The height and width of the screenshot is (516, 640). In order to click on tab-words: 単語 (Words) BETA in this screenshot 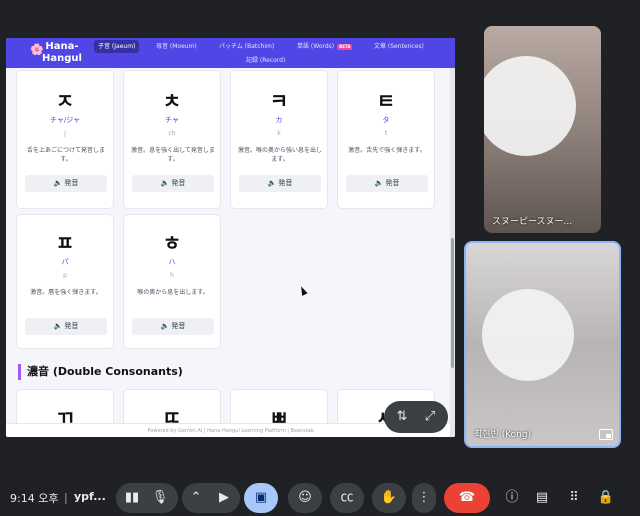, I will do `click(324, 46)`.